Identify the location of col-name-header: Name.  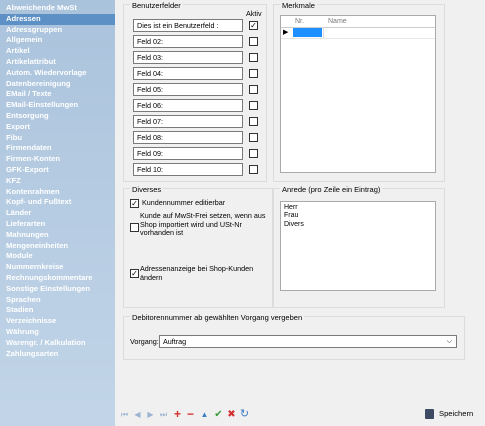
(337, 21).